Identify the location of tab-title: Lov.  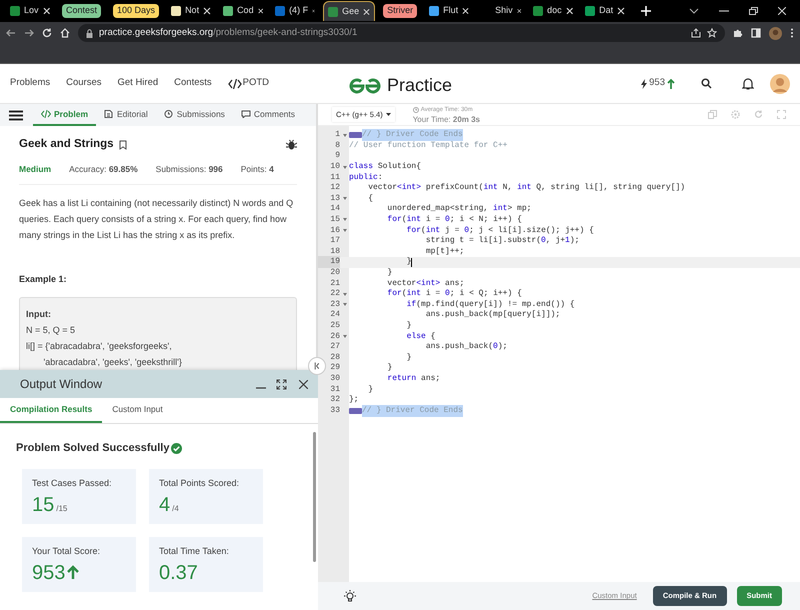
(31, 11).